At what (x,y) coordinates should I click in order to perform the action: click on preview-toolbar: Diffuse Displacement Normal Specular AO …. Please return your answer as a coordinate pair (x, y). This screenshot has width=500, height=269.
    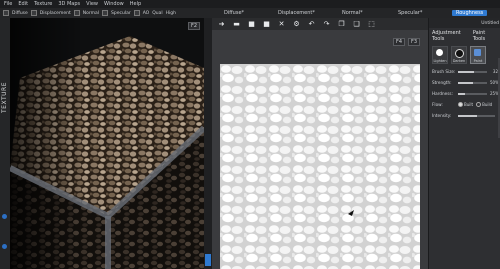
    Looking at the image, I should click on (106, 13).